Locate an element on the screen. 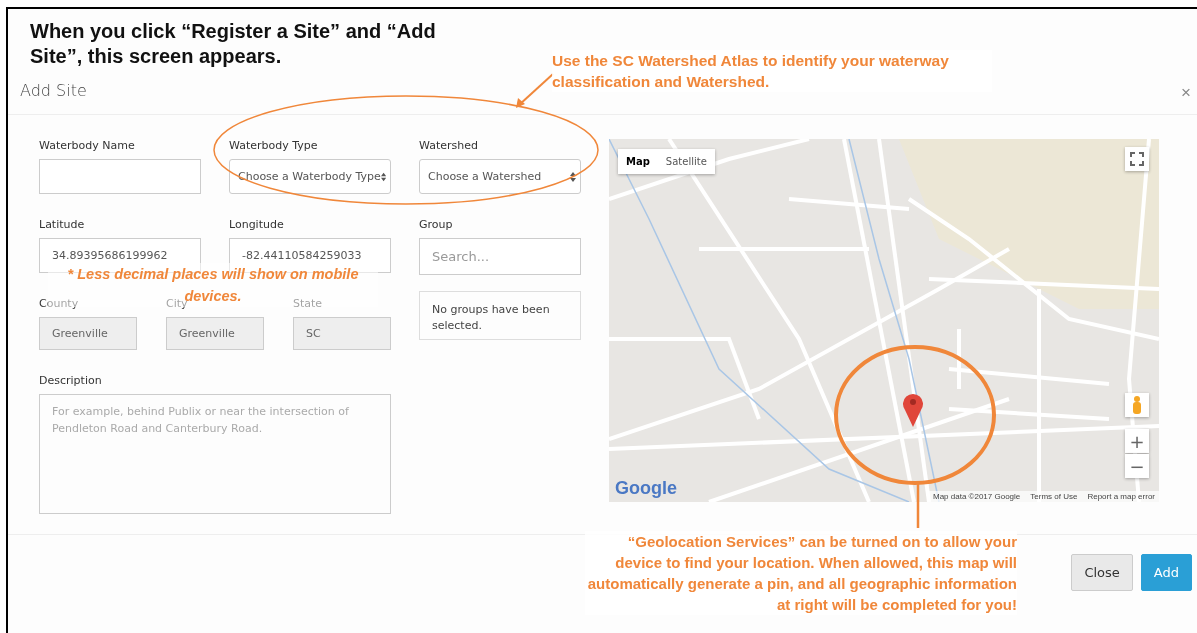 The height and width of the screenshot is (633, 1197). dropdown: Choose a Watershed is located at coordinates (500, 176).